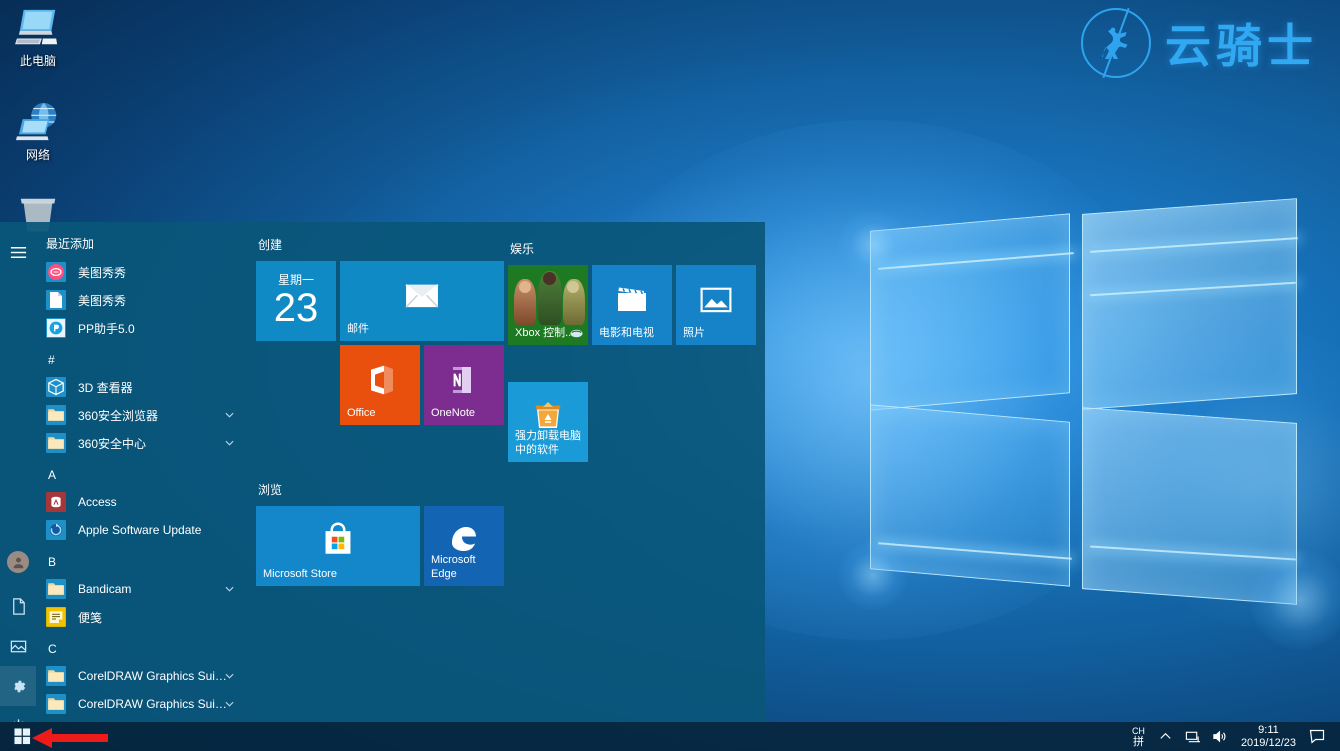  I want to click on system-tray: CH 拼 9:11 2019/12/23, so click(1232, 736).